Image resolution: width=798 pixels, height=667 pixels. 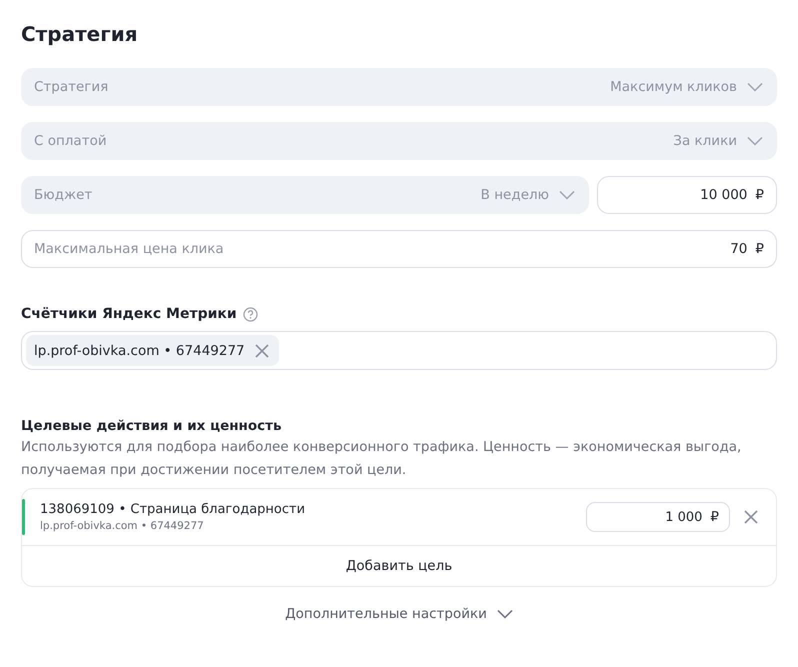 What do you see at coordinates (514, 195) in the screenshot?
I see `dropdown-value: В неделю` at bounding box center [514, 195].